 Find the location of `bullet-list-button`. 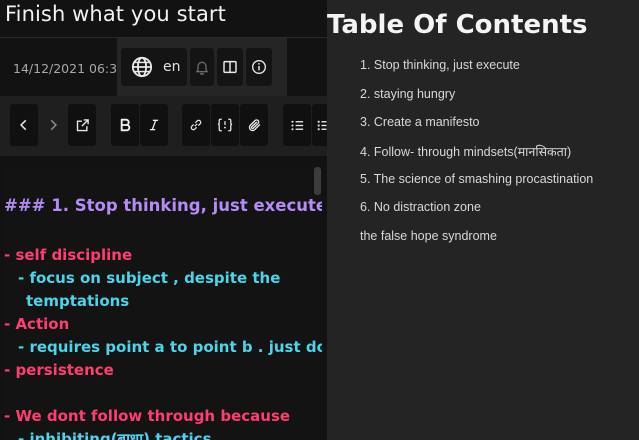

bullet-list-button is located at coordinates (297, 125).